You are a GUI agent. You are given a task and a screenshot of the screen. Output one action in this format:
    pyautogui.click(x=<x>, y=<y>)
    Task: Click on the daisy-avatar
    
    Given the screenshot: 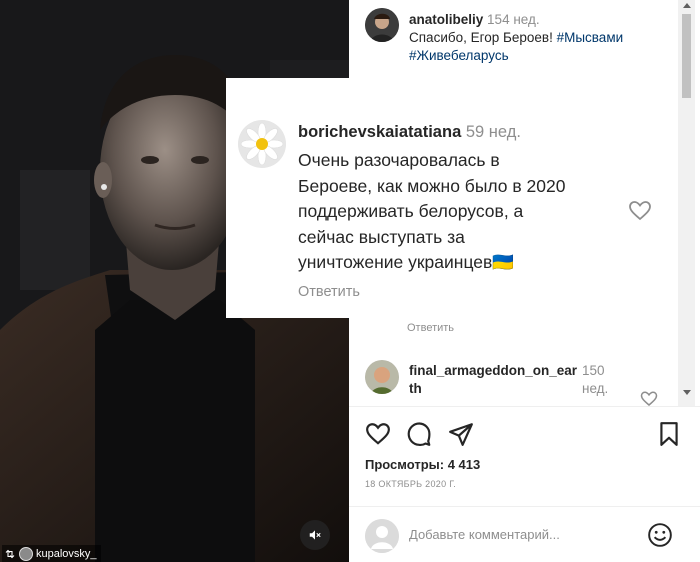 What is the action you would take?
    pyautogui.click(x=262, y=144)
    